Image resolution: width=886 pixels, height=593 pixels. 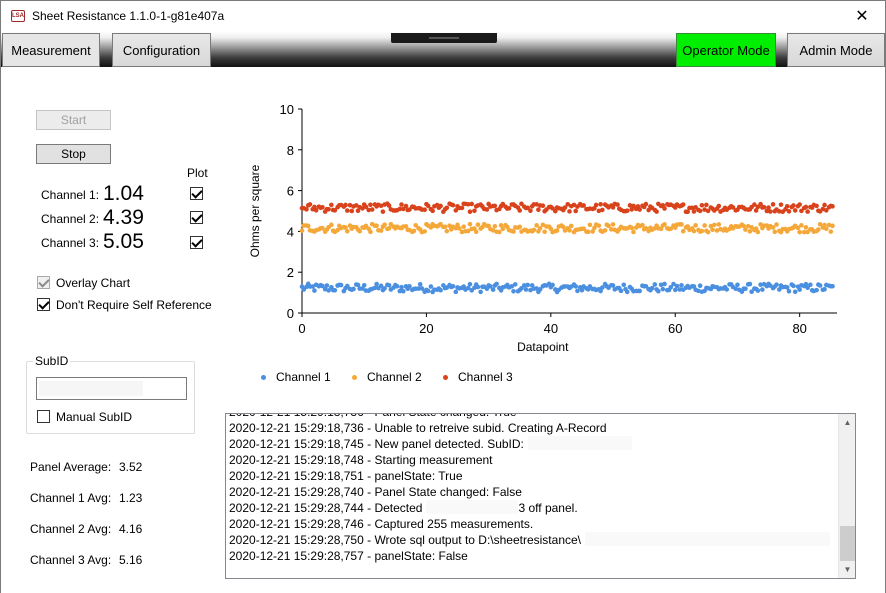 I want to click on y-tick-label: 10, so click(x=287, y=109).